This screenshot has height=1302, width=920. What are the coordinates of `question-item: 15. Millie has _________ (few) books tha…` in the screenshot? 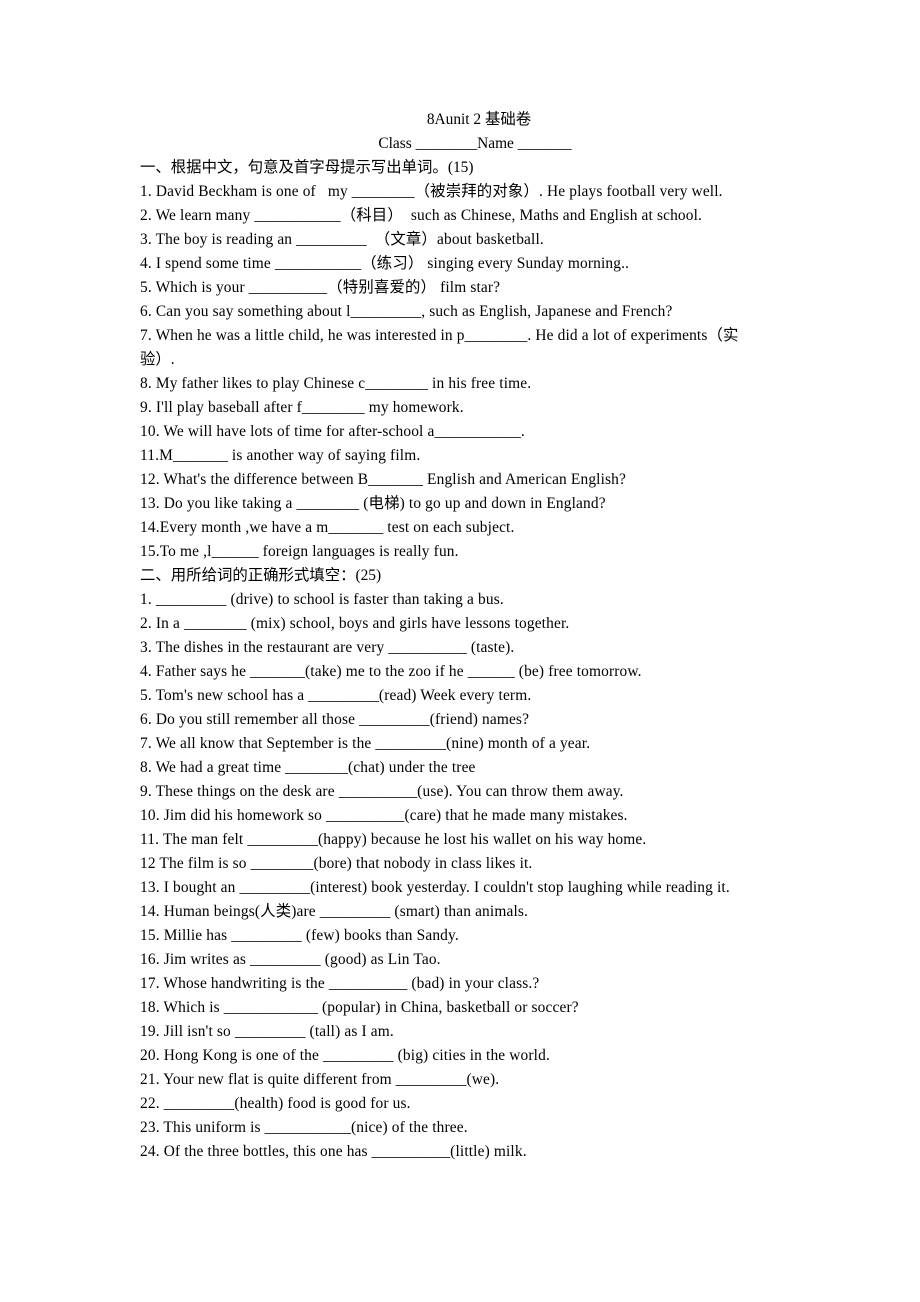 It's located at (299, 935).